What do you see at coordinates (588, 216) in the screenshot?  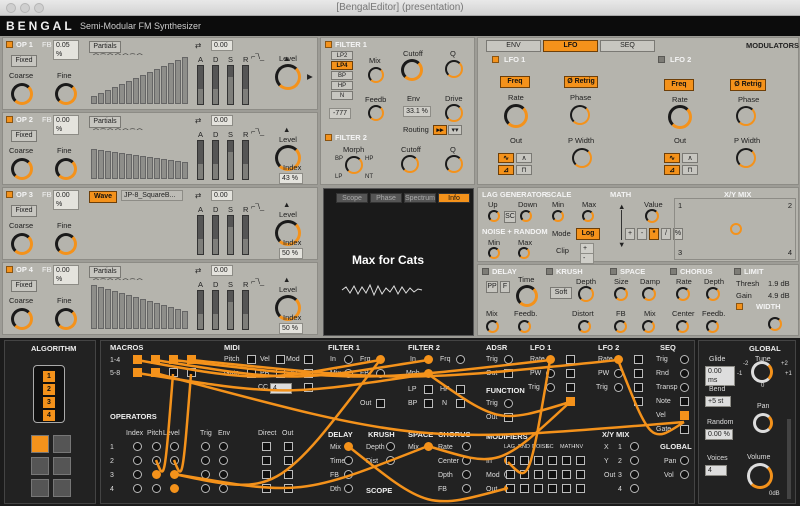 I see `scale-max-knob` at bounding box center [588, 216].